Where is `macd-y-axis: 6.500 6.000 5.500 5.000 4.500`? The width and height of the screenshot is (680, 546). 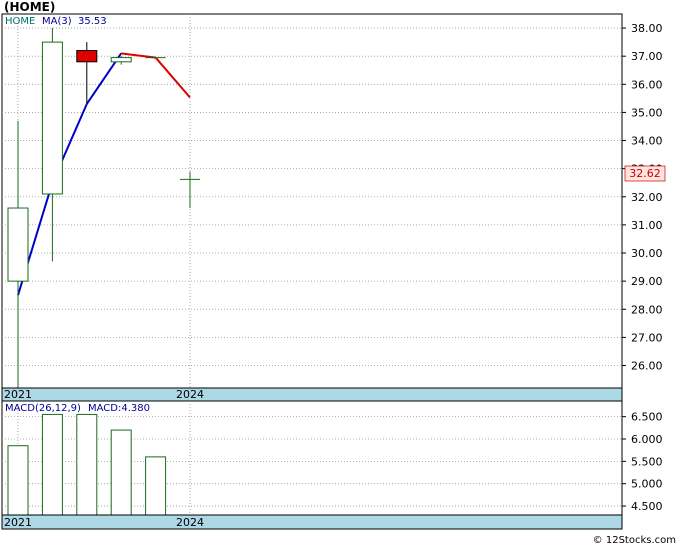 macd-y-axis: 6.500 6.000 5.500 5.000 4.500 is located at coordinates (642, 462).